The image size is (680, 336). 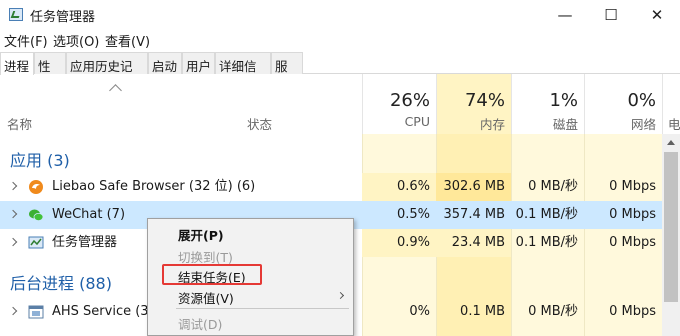 I want to click on window-title: 任务管理器, so click(x=63, y=17).